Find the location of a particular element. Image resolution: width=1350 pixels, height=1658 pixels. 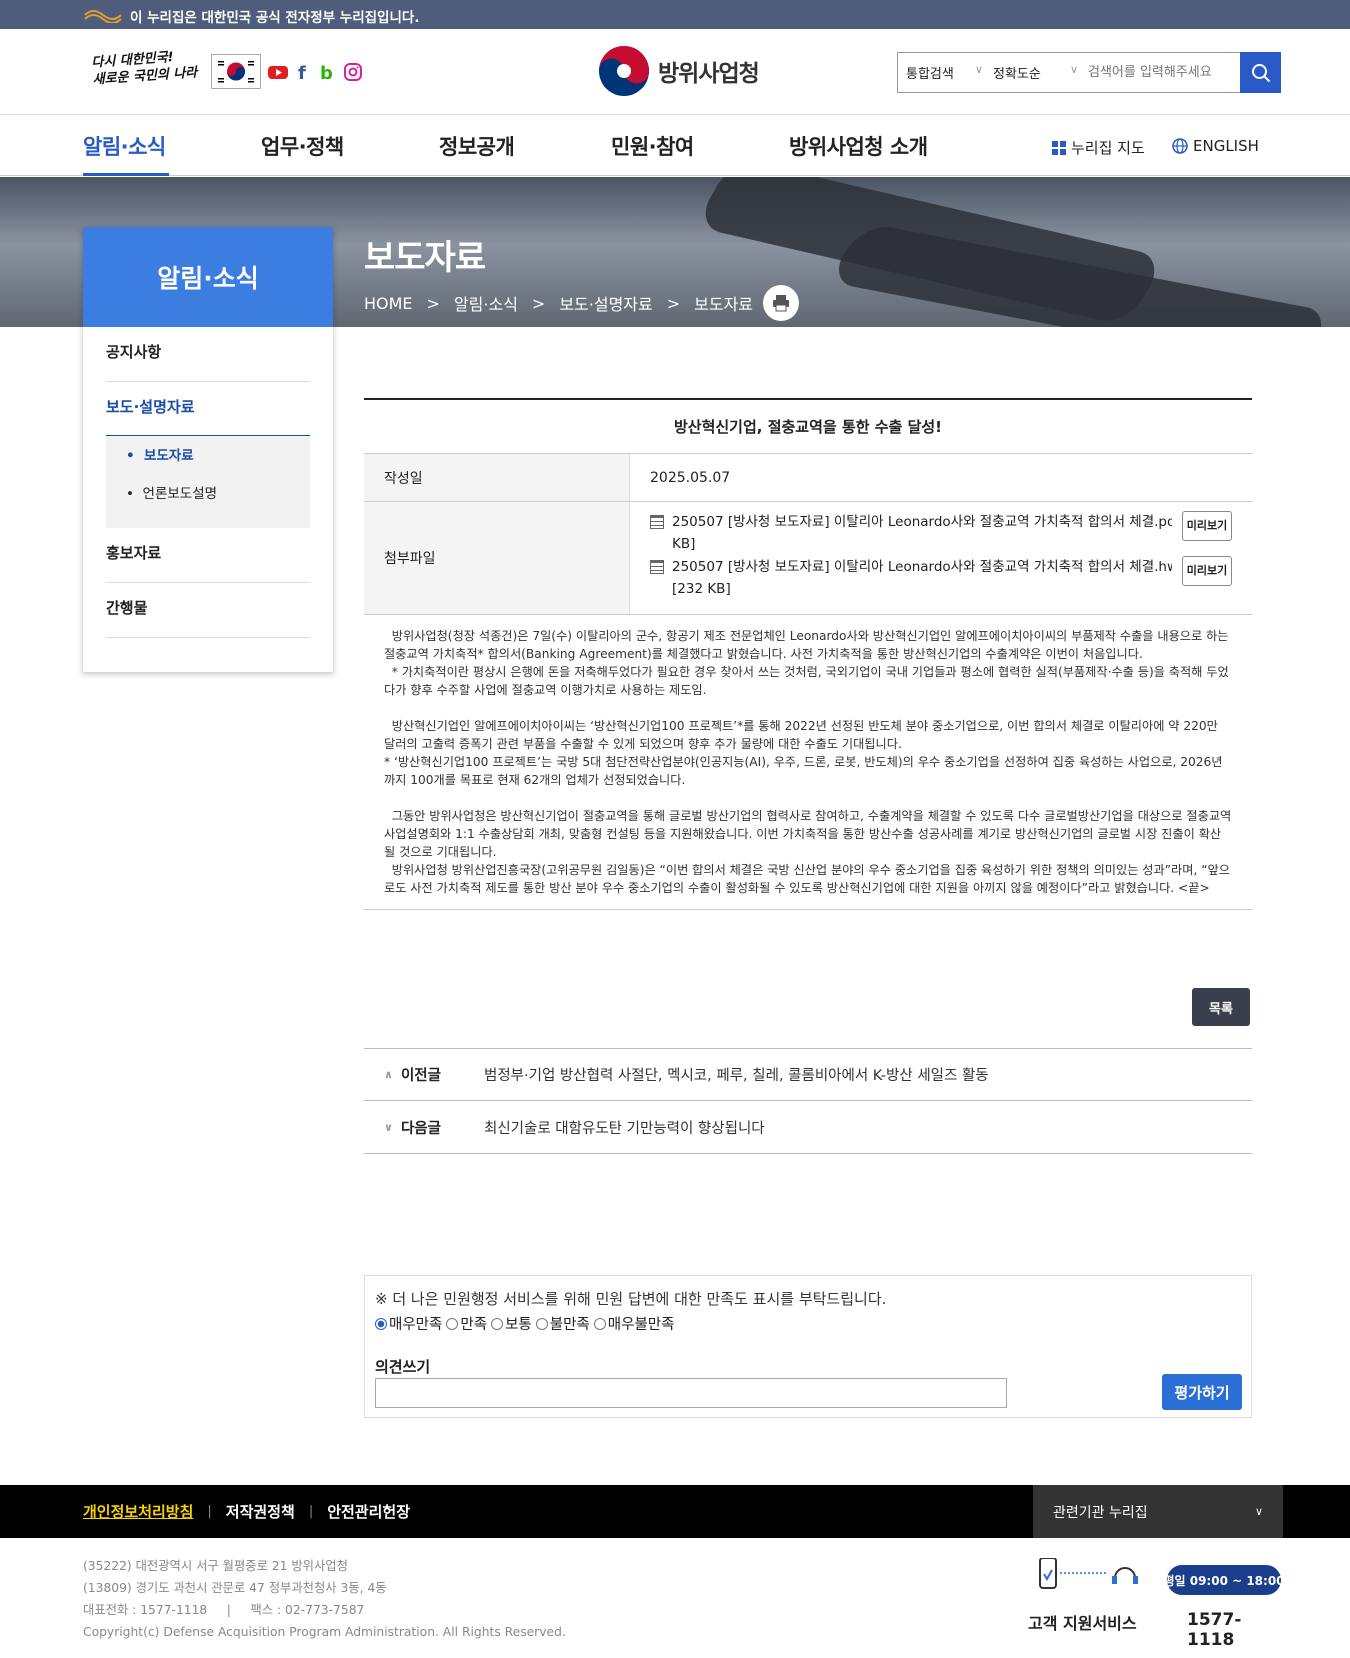

search-button is located at coordinates (1260, 72).